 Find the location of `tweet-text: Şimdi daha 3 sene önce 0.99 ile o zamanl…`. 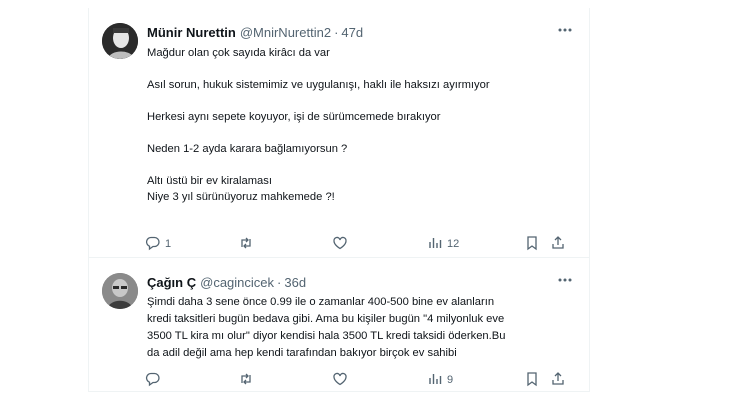

tweet-text: Şimdi daha 3 sene önce 0.99 ile o zamanl… is located at coordinates (357, 328).